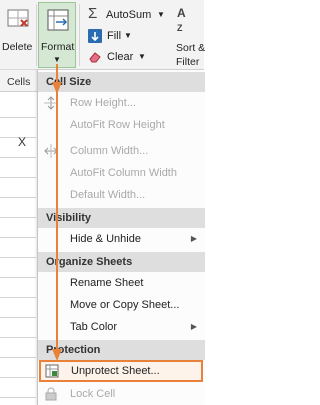  Describe the element at coordinates (57, 212) in the screenshot. I see `callout-arrow-icon` at that location.